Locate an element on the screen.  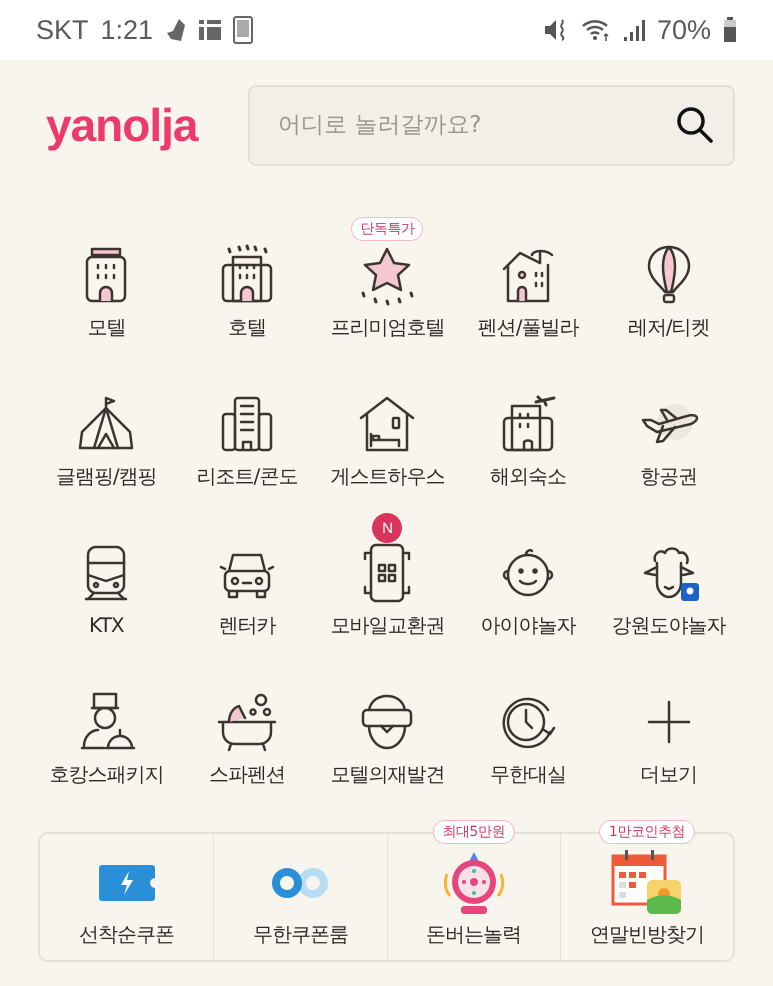
promo-label: 무한쿠폰룸 is located at coordinates (300, 934).